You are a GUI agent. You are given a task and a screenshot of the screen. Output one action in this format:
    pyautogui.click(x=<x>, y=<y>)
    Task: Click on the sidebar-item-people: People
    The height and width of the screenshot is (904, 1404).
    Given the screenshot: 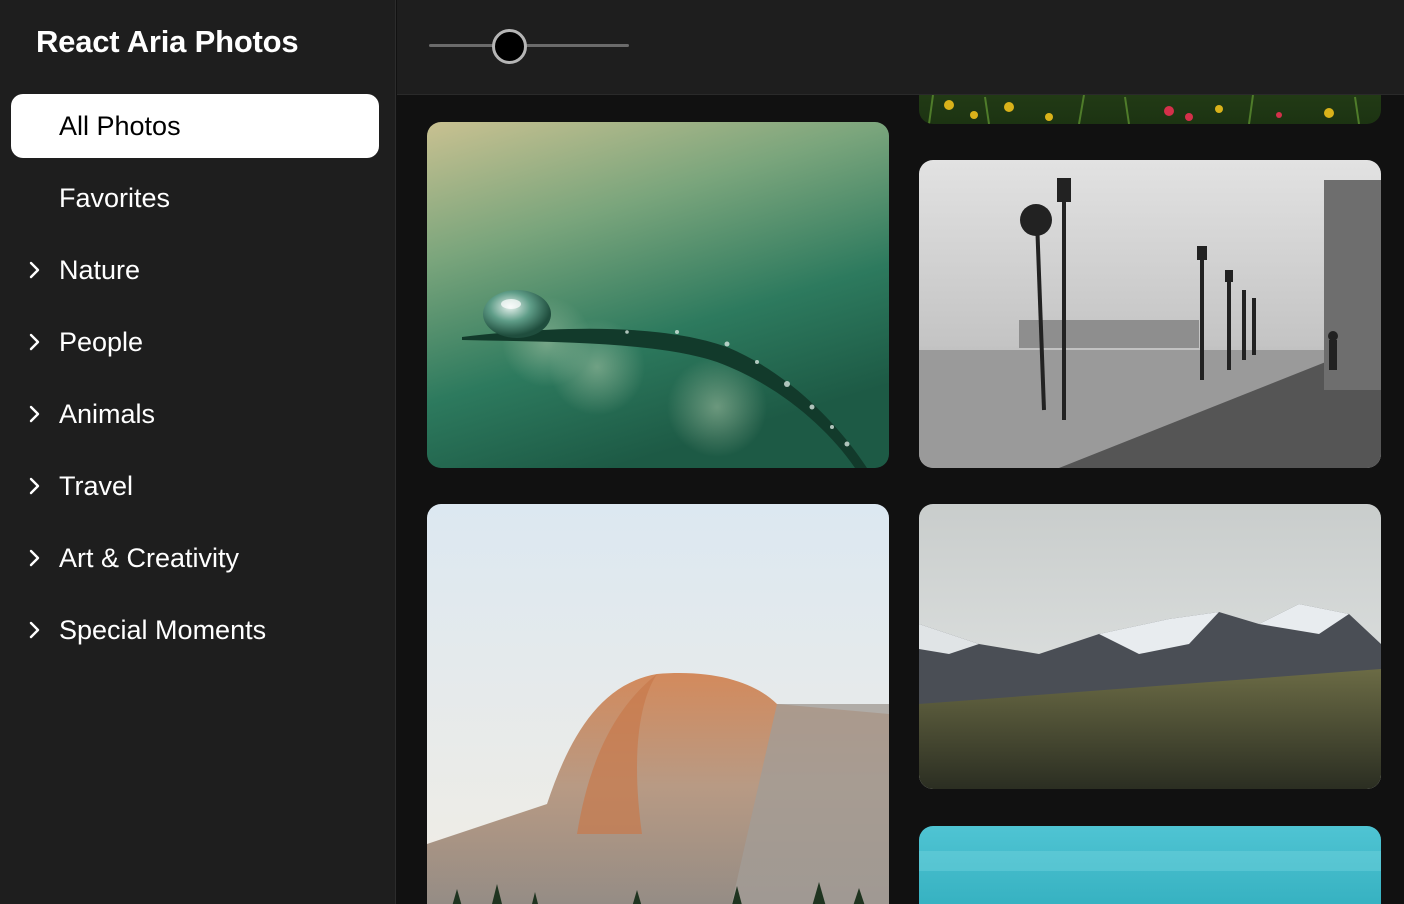 What is the action you would take?
    pyautogui.click(x=195, y=342)
    